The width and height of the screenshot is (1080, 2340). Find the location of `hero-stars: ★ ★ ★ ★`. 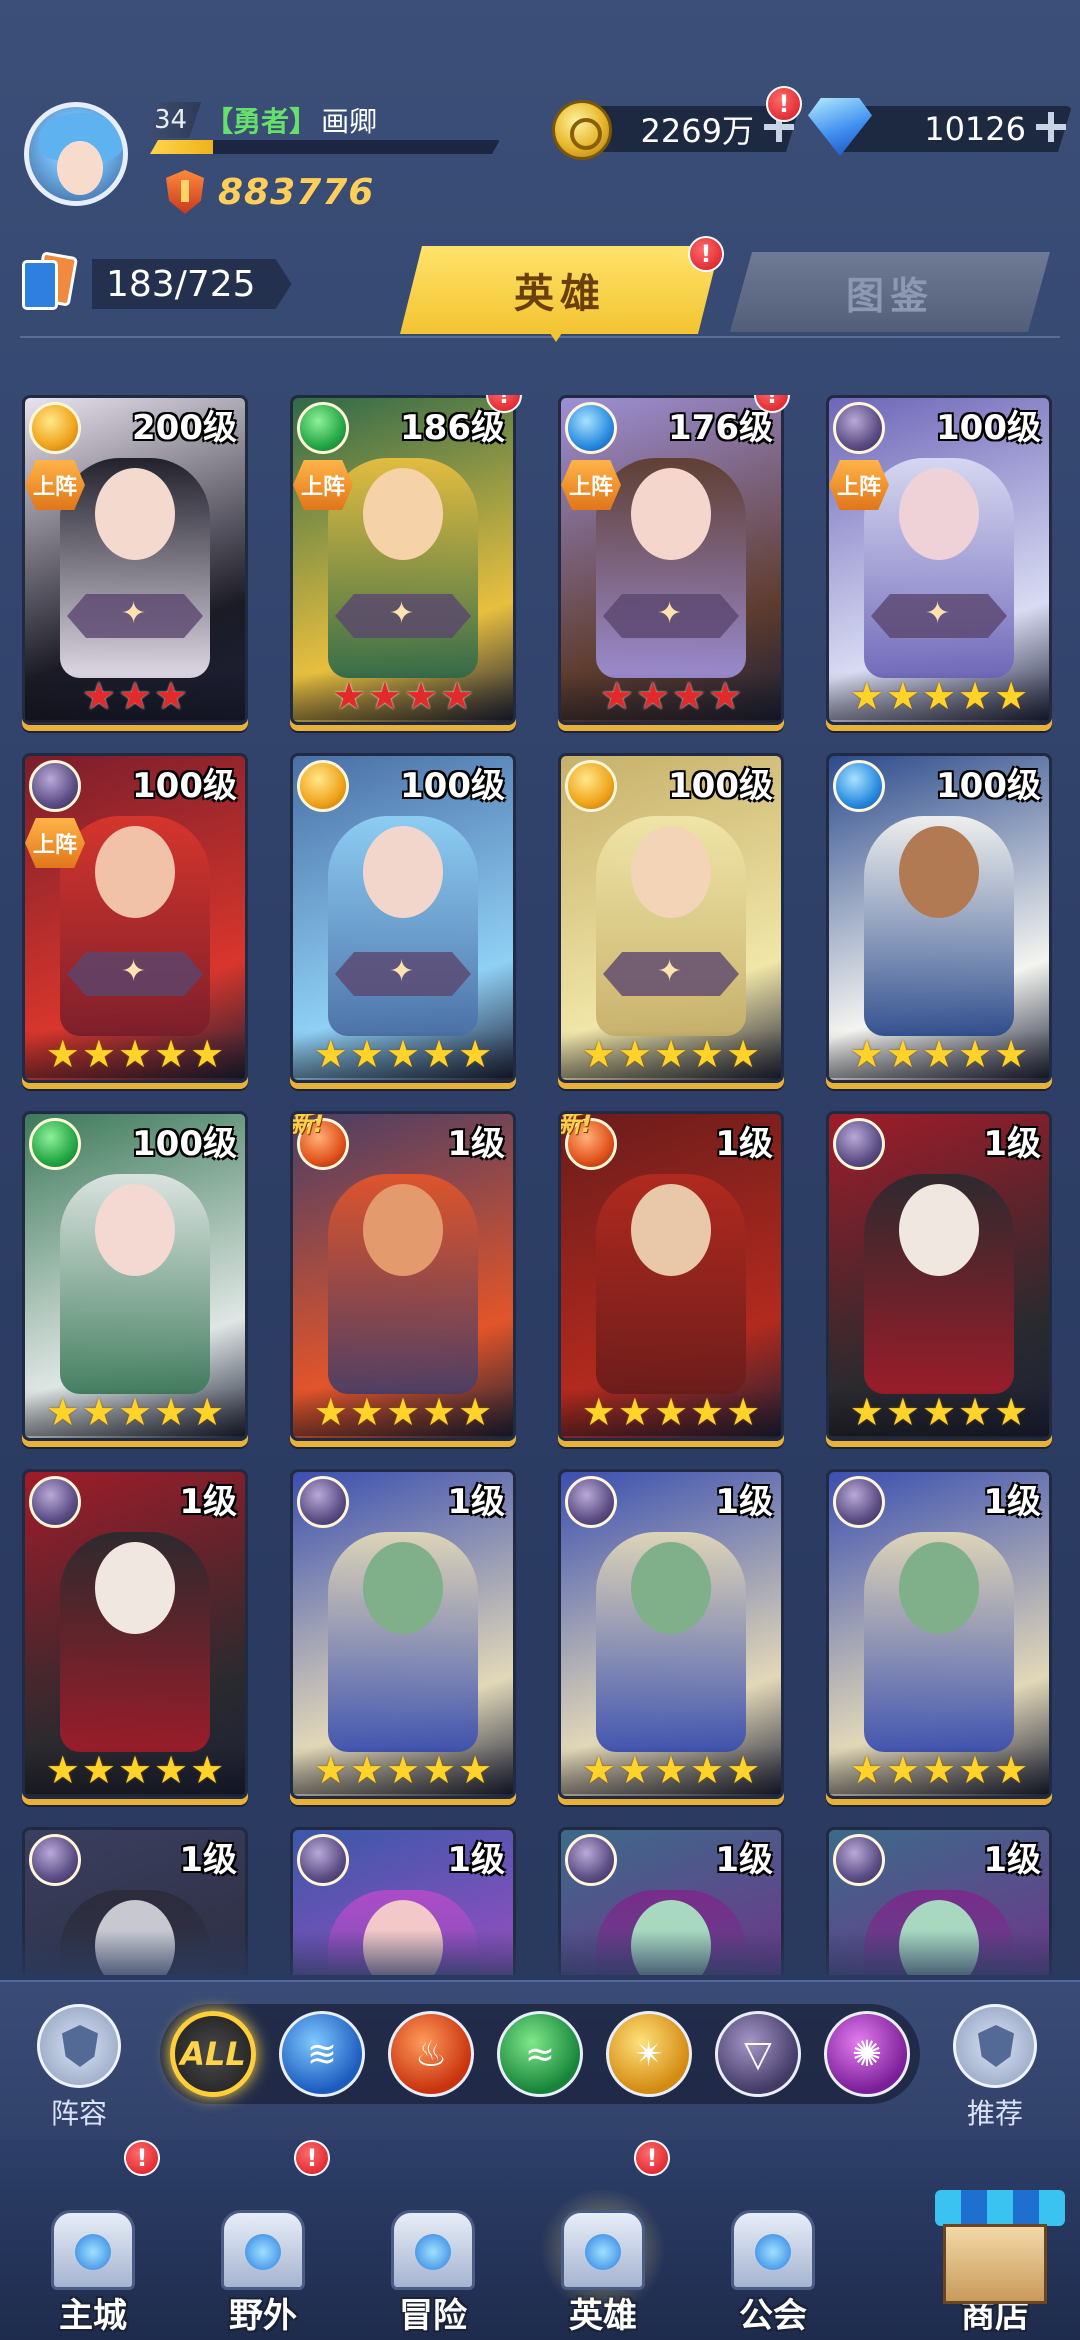

hero-stars: ★ ★ ★ ★ is located at coordinates (403, 696).